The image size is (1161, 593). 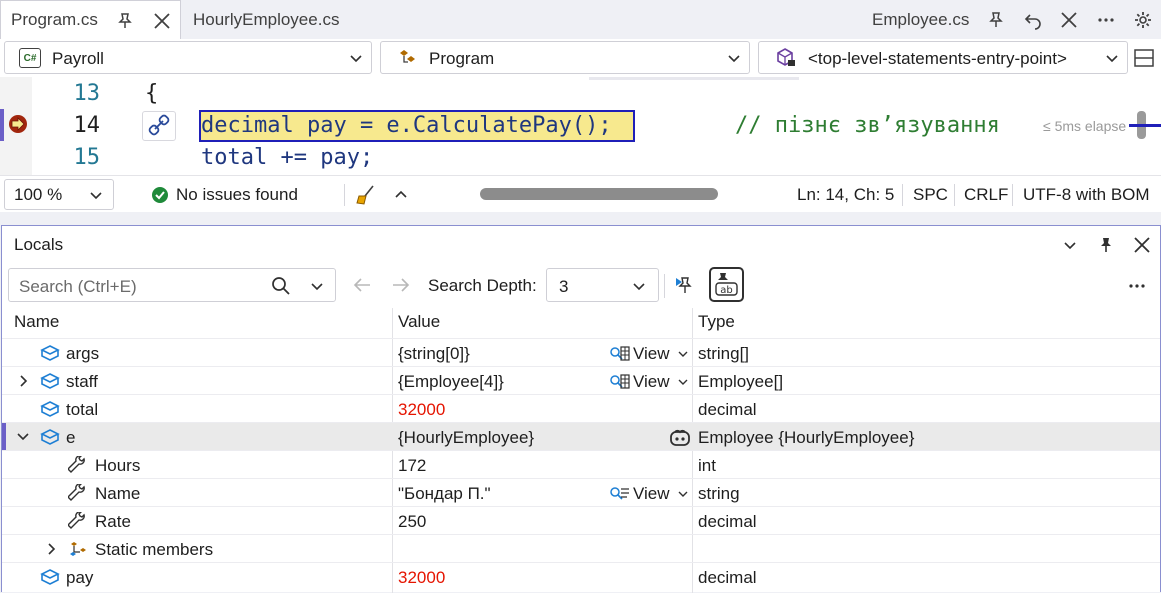 What do you see at coordinates (412, 522) in the screenshot?
I see `row-value: 250` at bounding box center [412, 522].